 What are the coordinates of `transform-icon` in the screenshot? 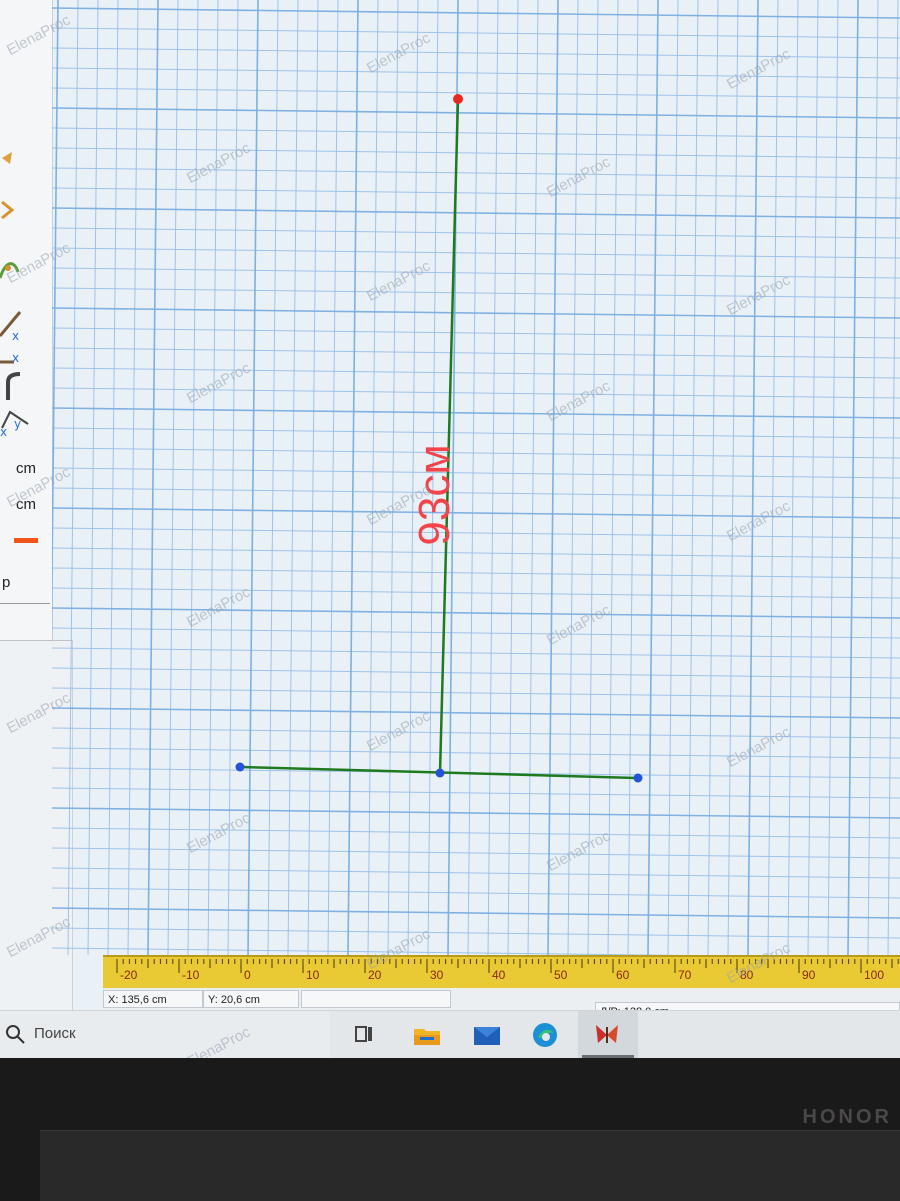 It's located at (20, 210).